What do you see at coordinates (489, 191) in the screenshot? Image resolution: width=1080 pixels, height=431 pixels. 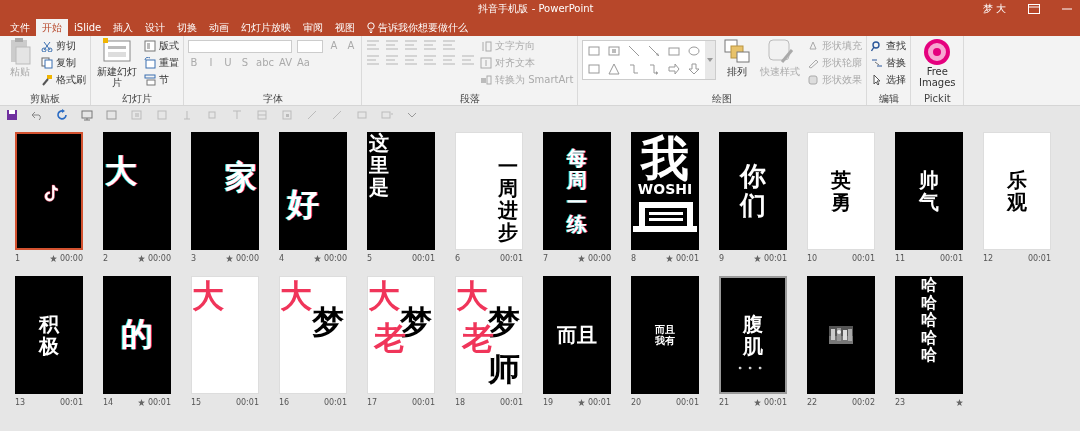 I see `slide-thumbnail: 一周进步` at bounding box center [489, 191].